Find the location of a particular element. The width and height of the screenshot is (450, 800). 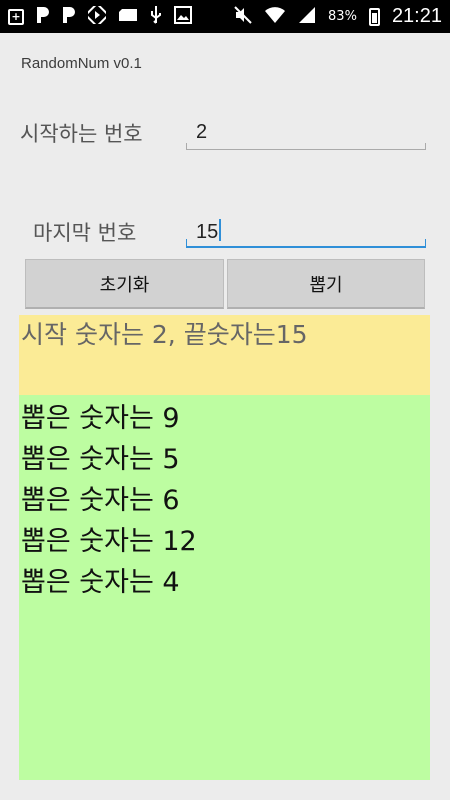

clock: 21:21 is located at coordinates (416, 16).